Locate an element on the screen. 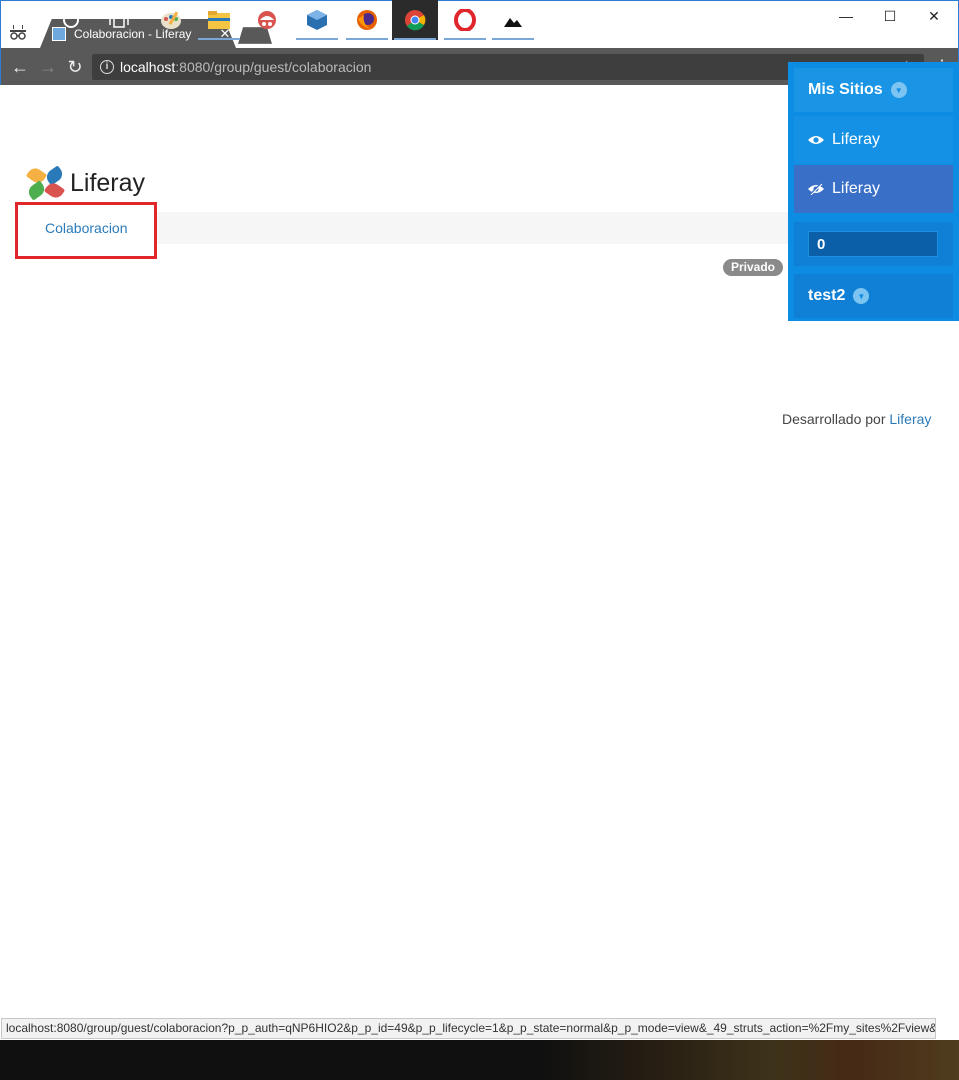 The image size is (959, 1080). footer-credit: Desarrollado por Liferay is located at coordinates (856, 419).